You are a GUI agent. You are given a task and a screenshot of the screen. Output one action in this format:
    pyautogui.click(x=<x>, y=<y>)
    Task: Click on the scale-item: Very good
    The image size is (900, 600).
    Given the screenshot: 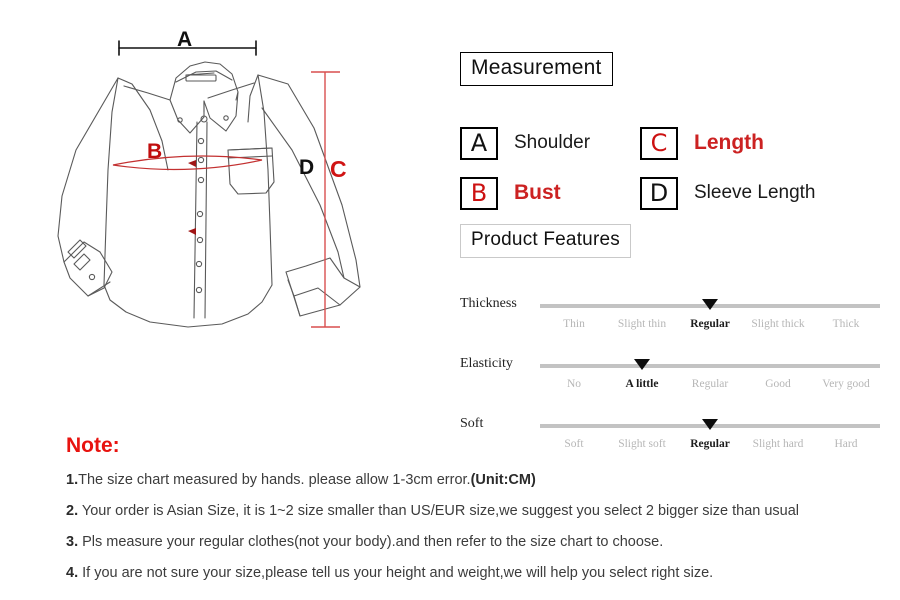 What is the action you would take?
    pyautogui.click(x=846, y=384)
    